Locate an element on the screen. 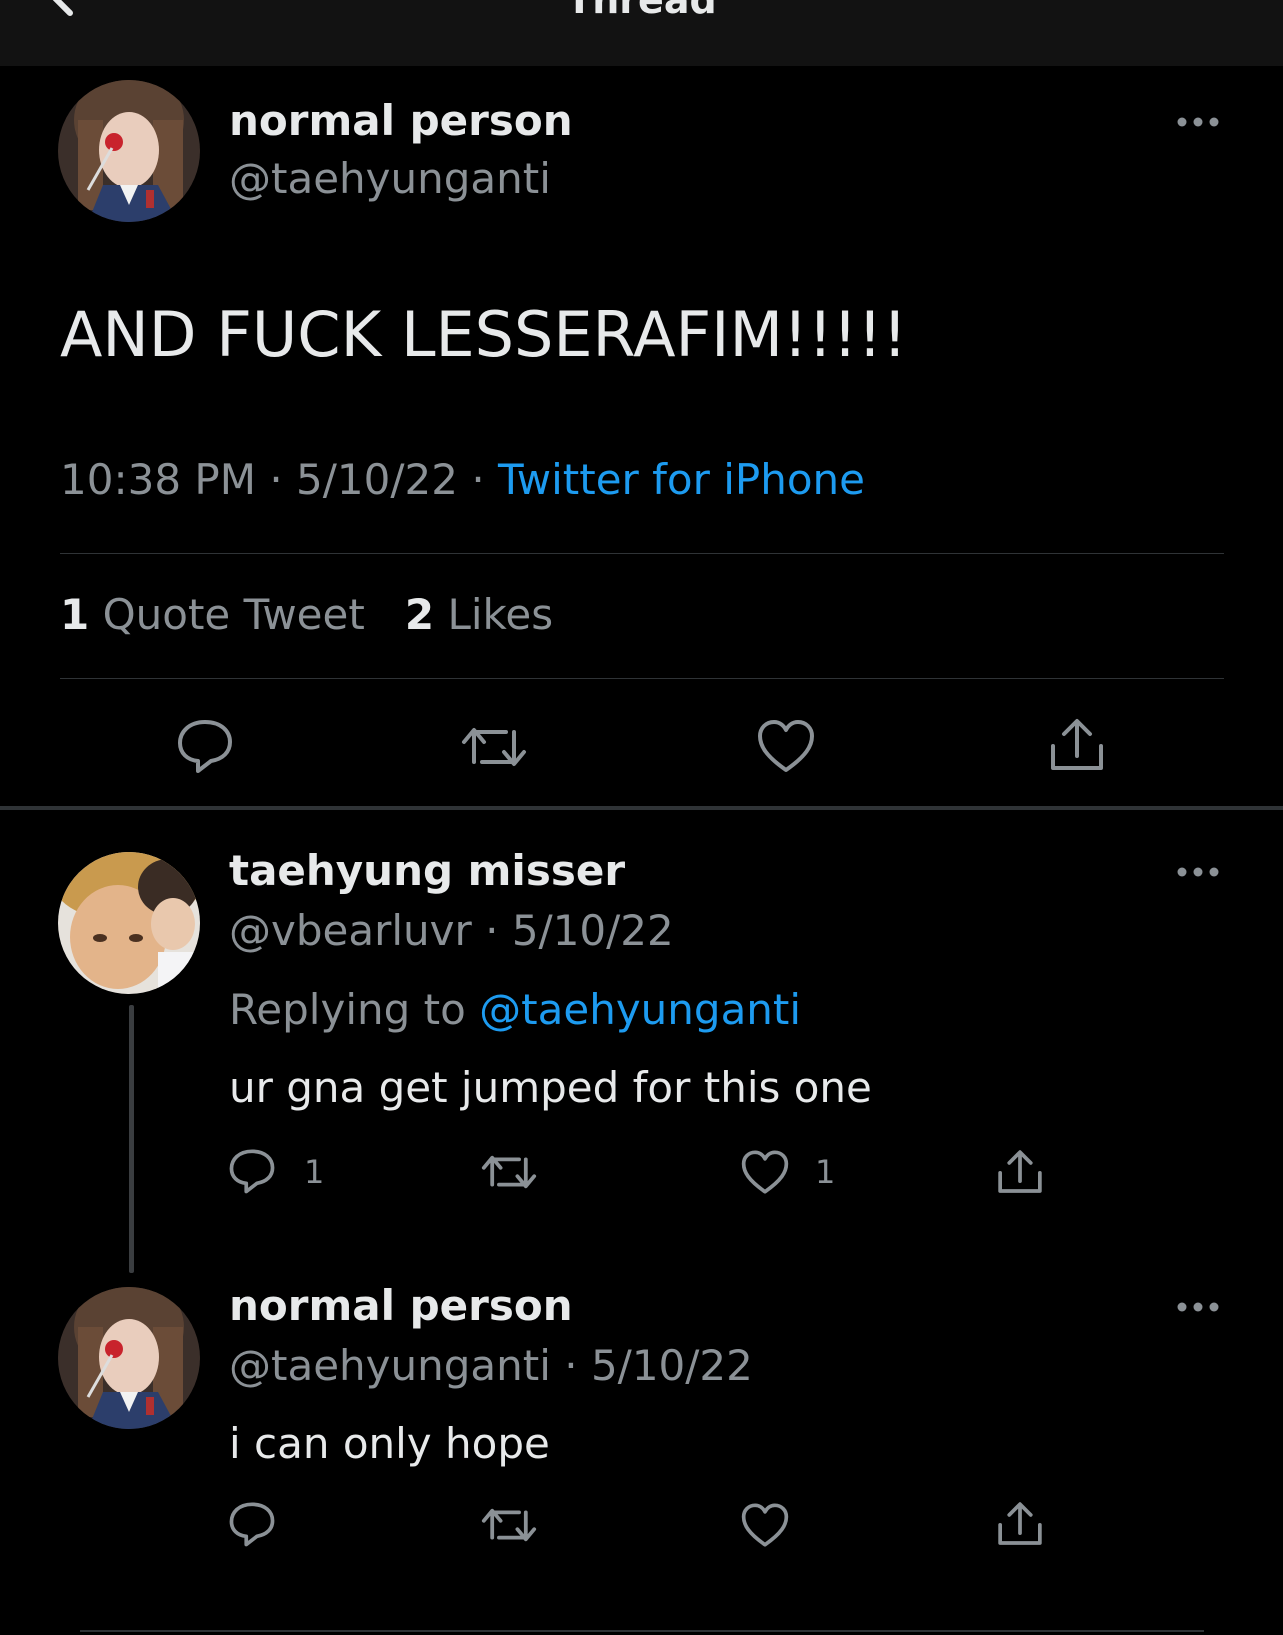 Image resolution: width=1283 pixels, height=1635 pixels. thread-connector is located at coordinates (131, 1139).